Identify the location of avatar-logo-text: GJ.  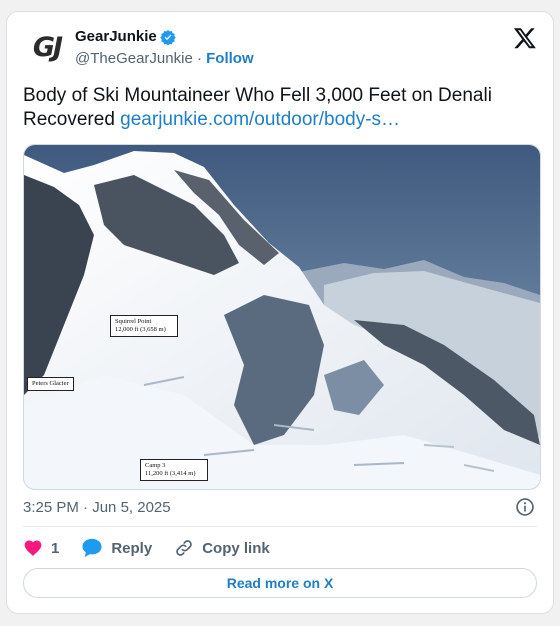
(47, 47).